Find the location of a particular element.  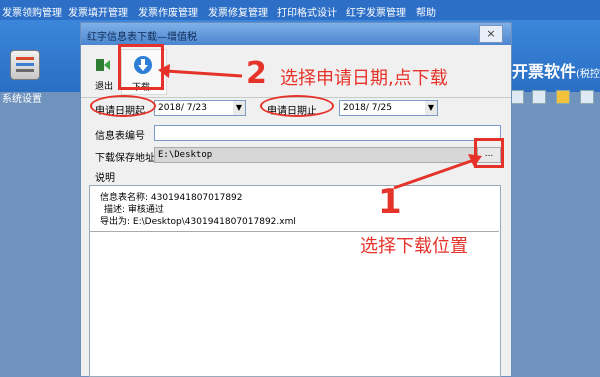

step2-arrow is located at coordinates (204, 73).